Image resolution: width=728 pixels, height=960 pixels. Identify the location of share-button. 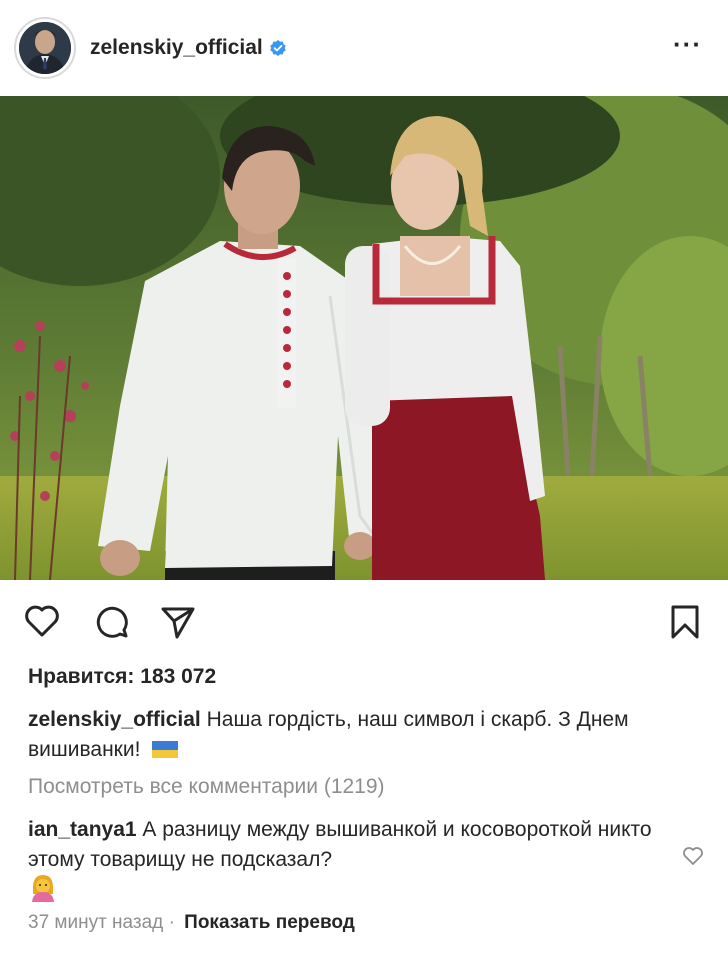
(178, 624).